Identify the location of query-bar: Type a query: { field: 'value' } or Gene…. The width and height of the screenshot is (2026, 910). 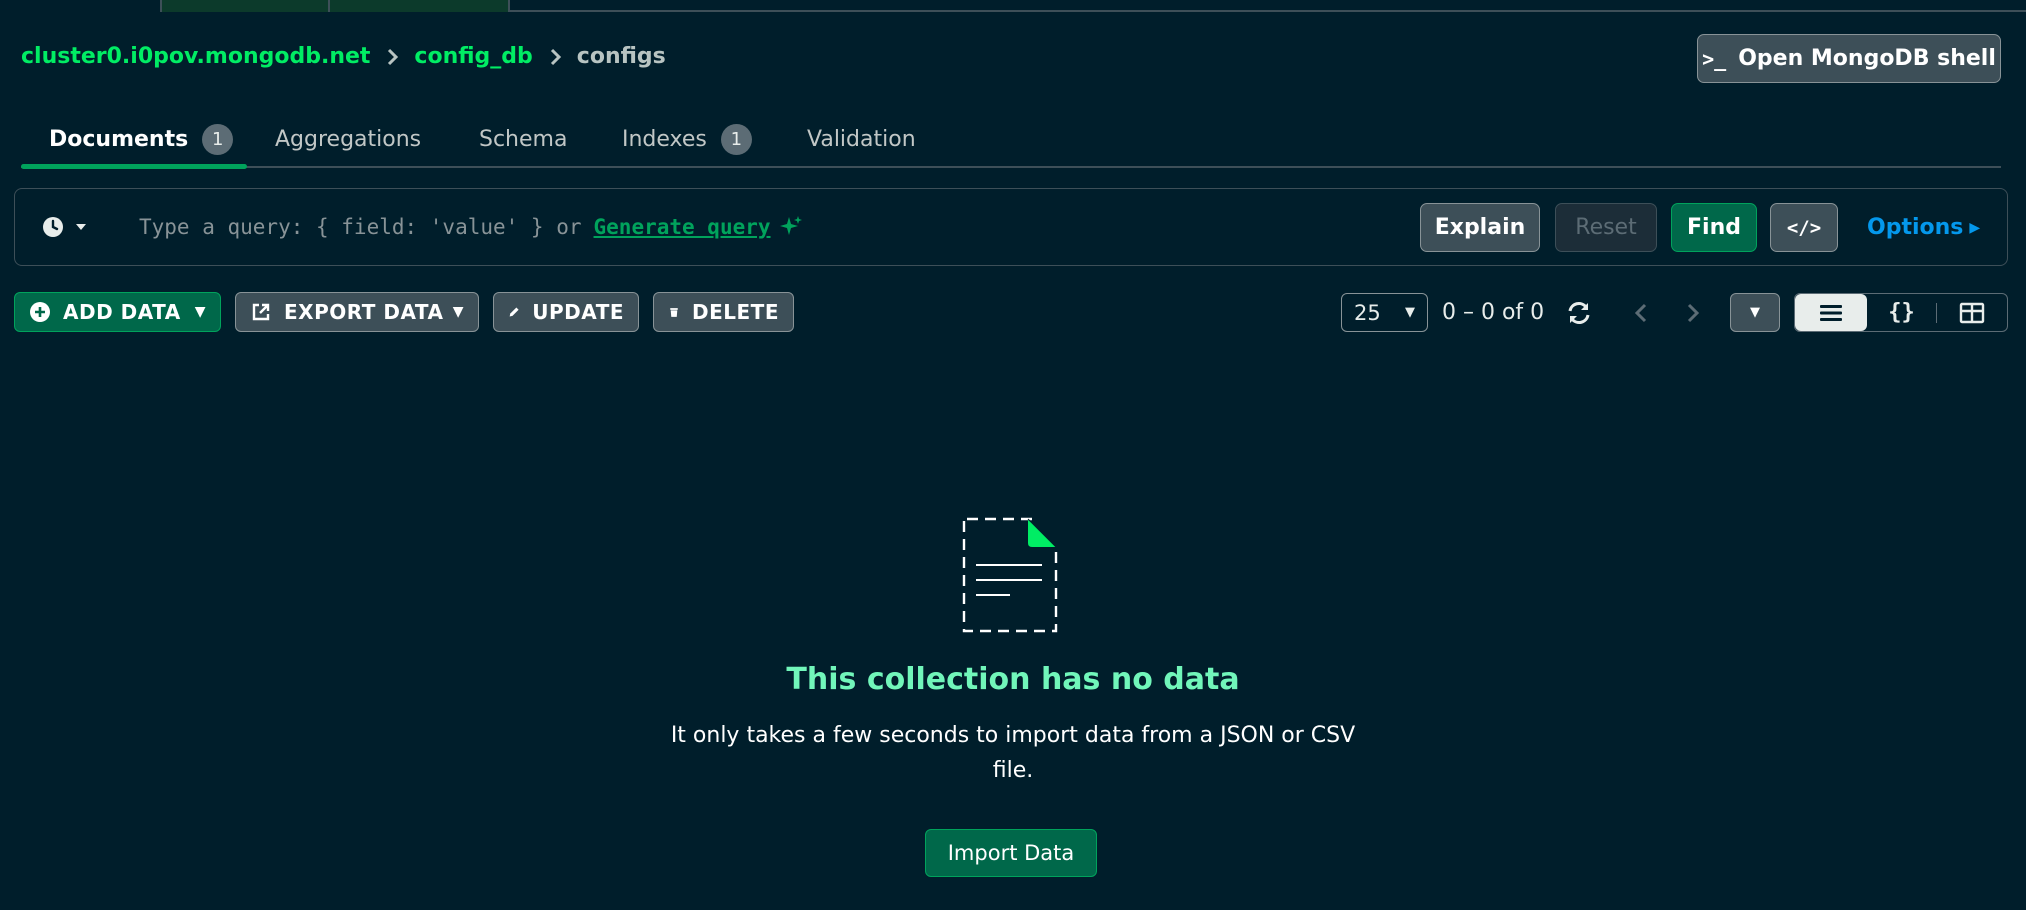
(1011, 227).